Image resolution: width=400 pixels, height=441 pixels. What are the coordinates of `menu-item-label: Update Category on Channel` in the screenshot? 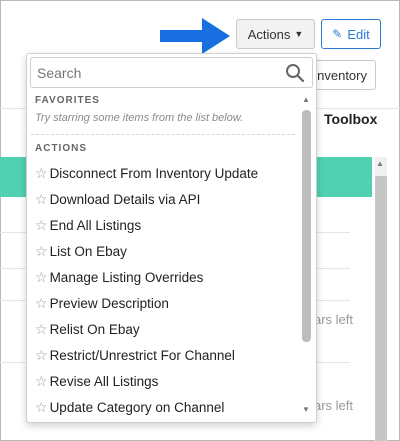 It's located at (137, 407).